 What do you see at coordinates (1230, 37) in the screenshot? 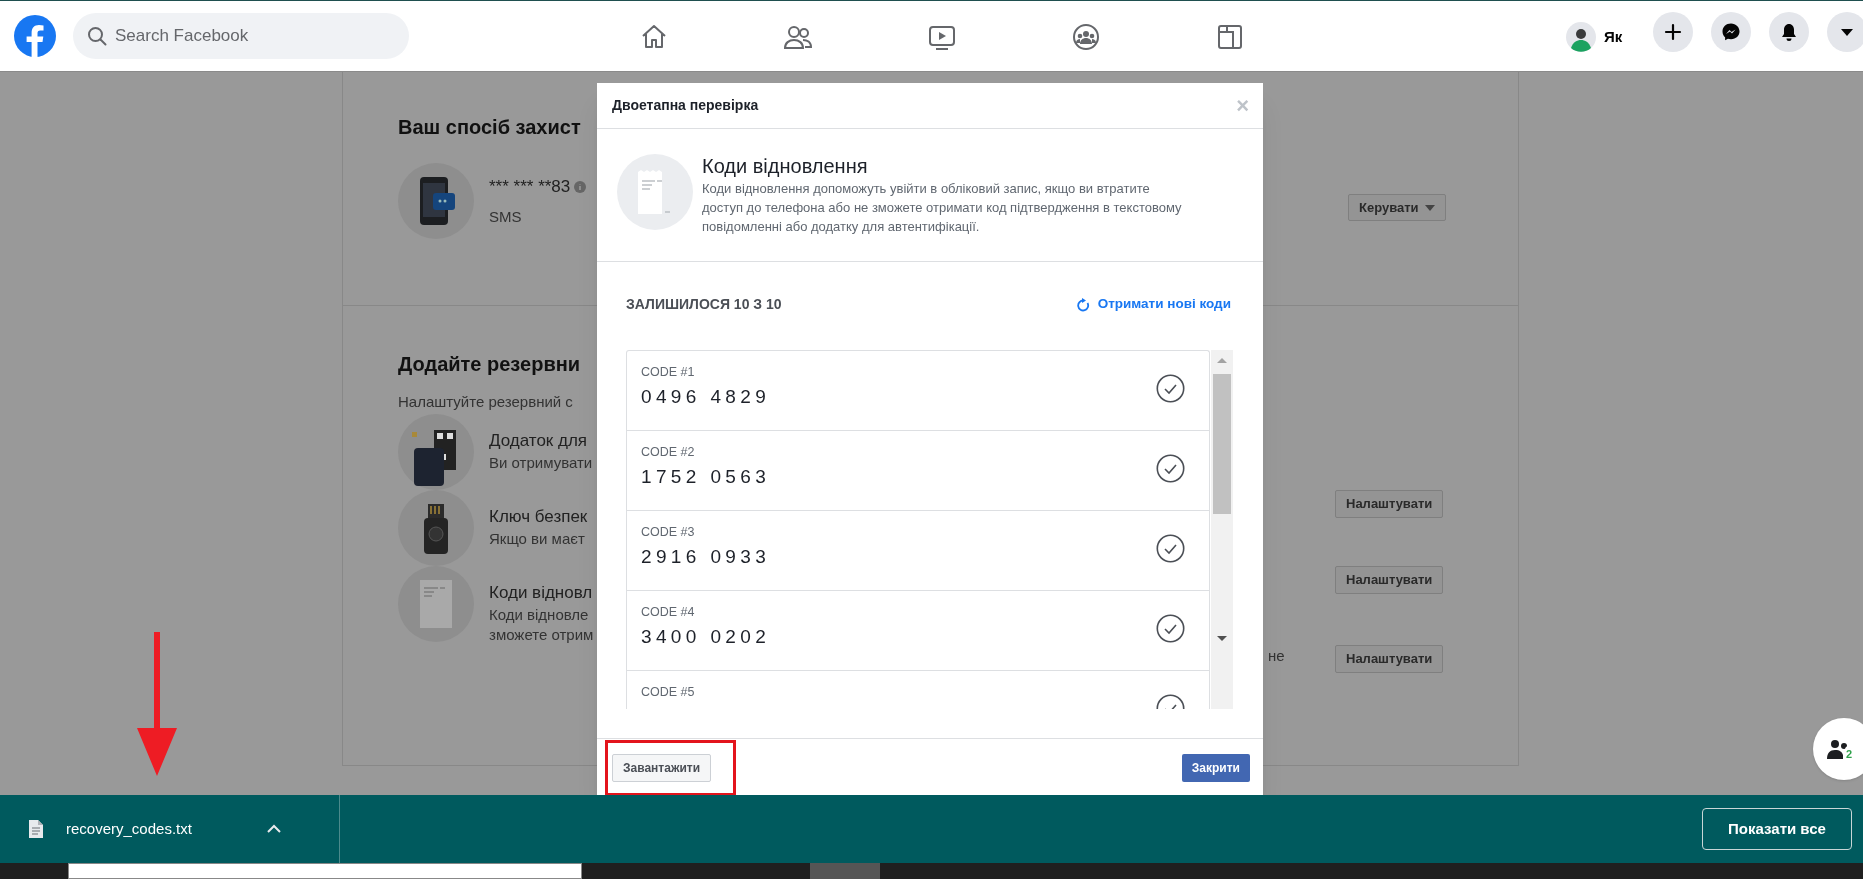
I see `gaming-icon` at bounding box center [1230, 37].